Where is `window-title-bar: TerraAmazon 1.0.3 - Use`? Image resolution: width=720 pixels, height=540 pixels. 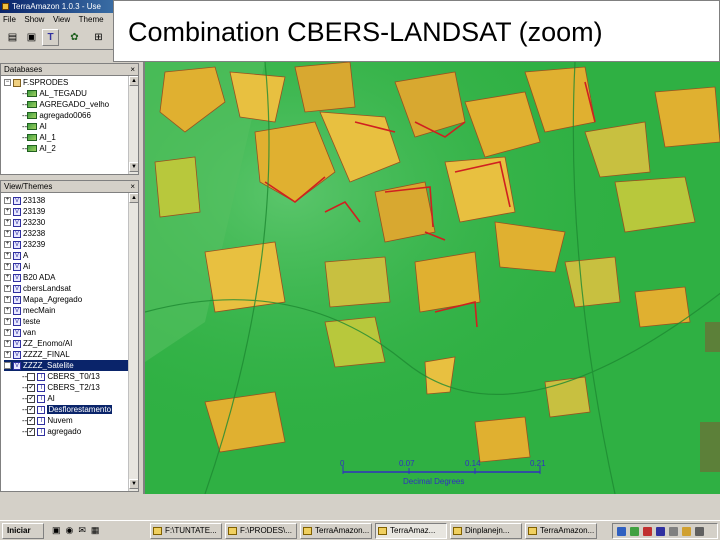
window-title-bar: TerraAmazon 1.0.3 - Use is located at coordinates (57, 6).